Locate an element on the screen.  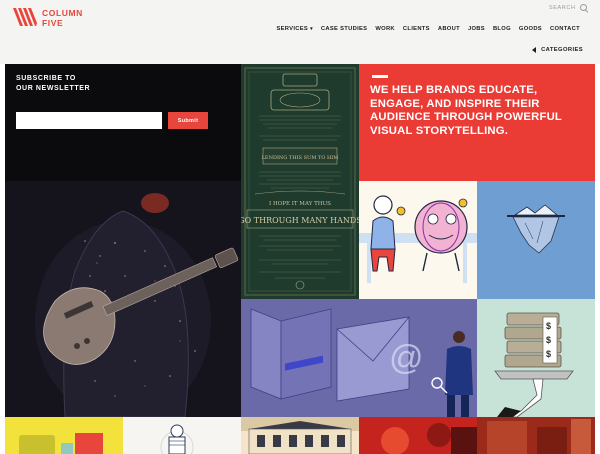
nav-item-services: SERVICES ▾ is located at coordinates (294, 29).